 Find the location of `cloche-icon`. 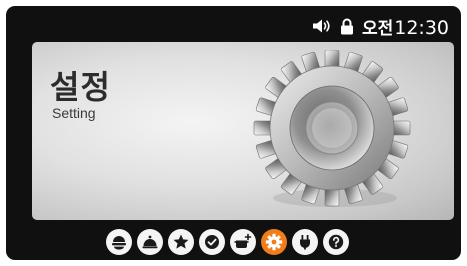

cloche-icon is located at coordinates (150, 242).